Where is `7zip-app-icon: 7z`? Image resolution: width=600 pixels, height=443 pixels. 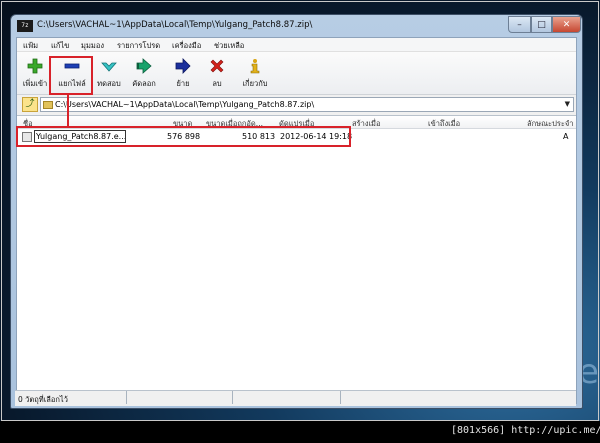 7zip-app-icon: 7z is located at coordinates (25, 26).